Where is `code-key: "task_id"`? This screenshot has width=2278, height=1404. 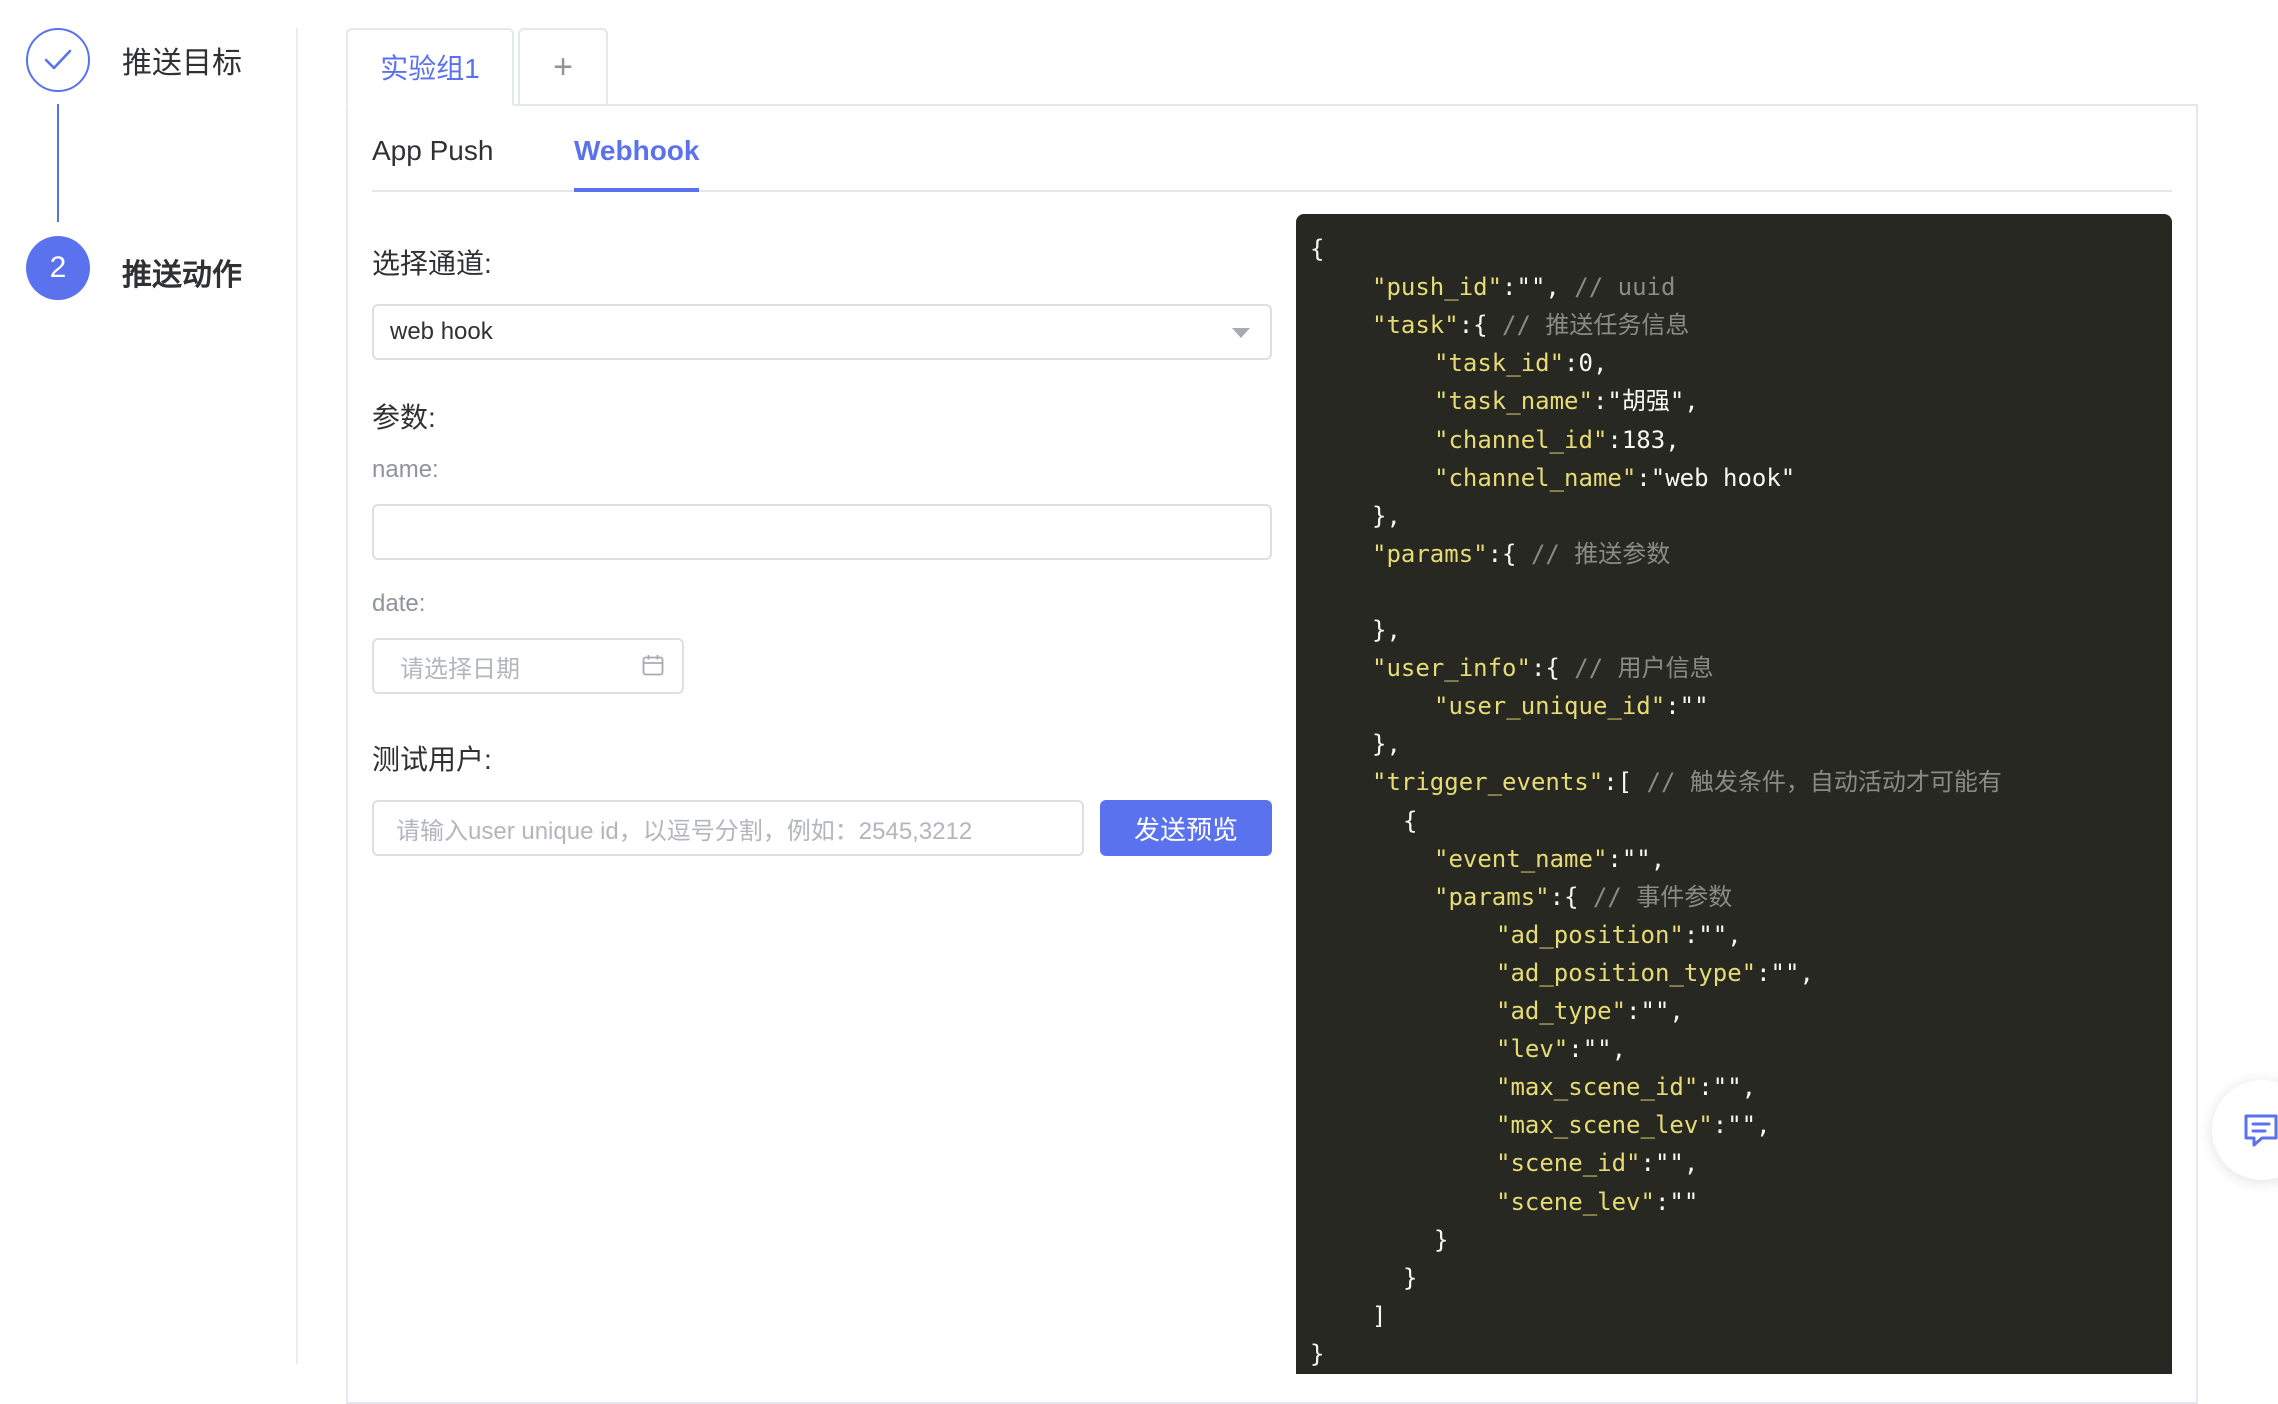 code-key: "task_id" is located at coordinates (1499, 363).